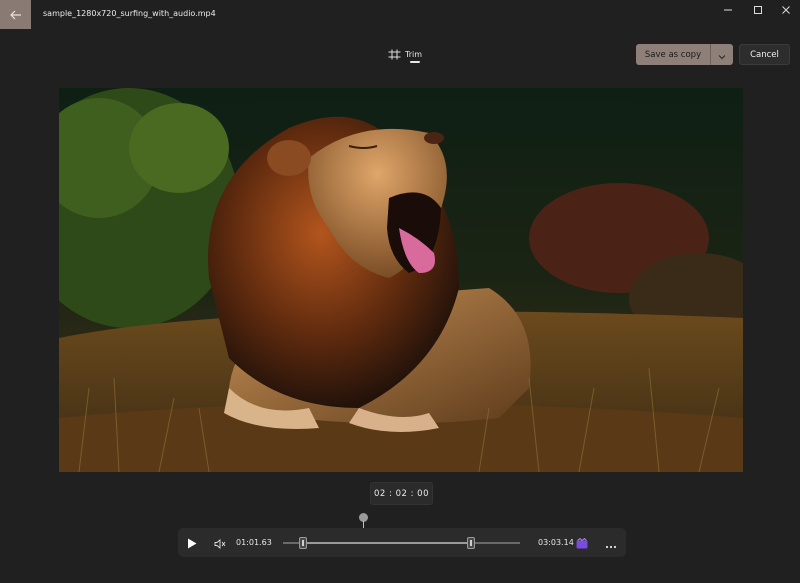 The height and width of the screenshot is (583, 800). What do you see at coordinates (400, 15) in the screenshot?
I see `title-bar: sample_1280x720_surfing_with_audio.mp4` at bounding box center [400, 15].